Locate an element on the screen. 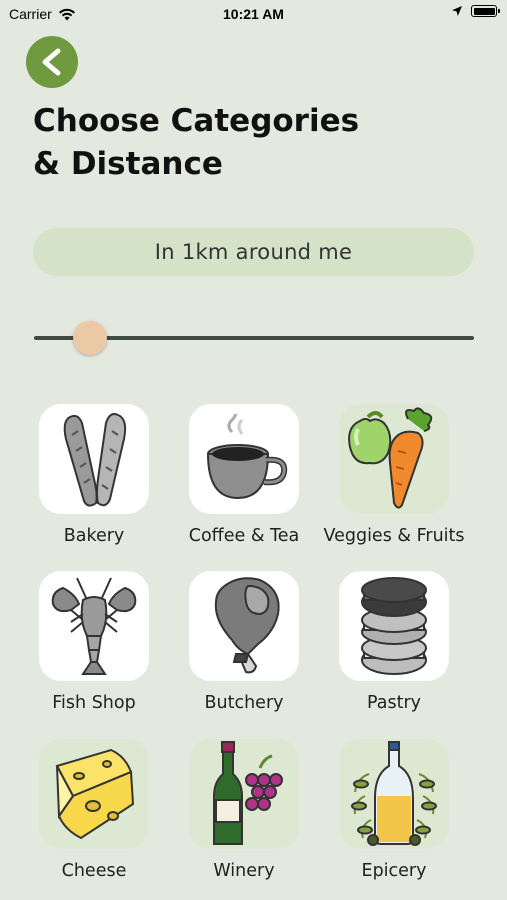 Image resolution: width=507 pixels, height=900 pixels. chevron-left-icon is located at coordinates (51, 62).